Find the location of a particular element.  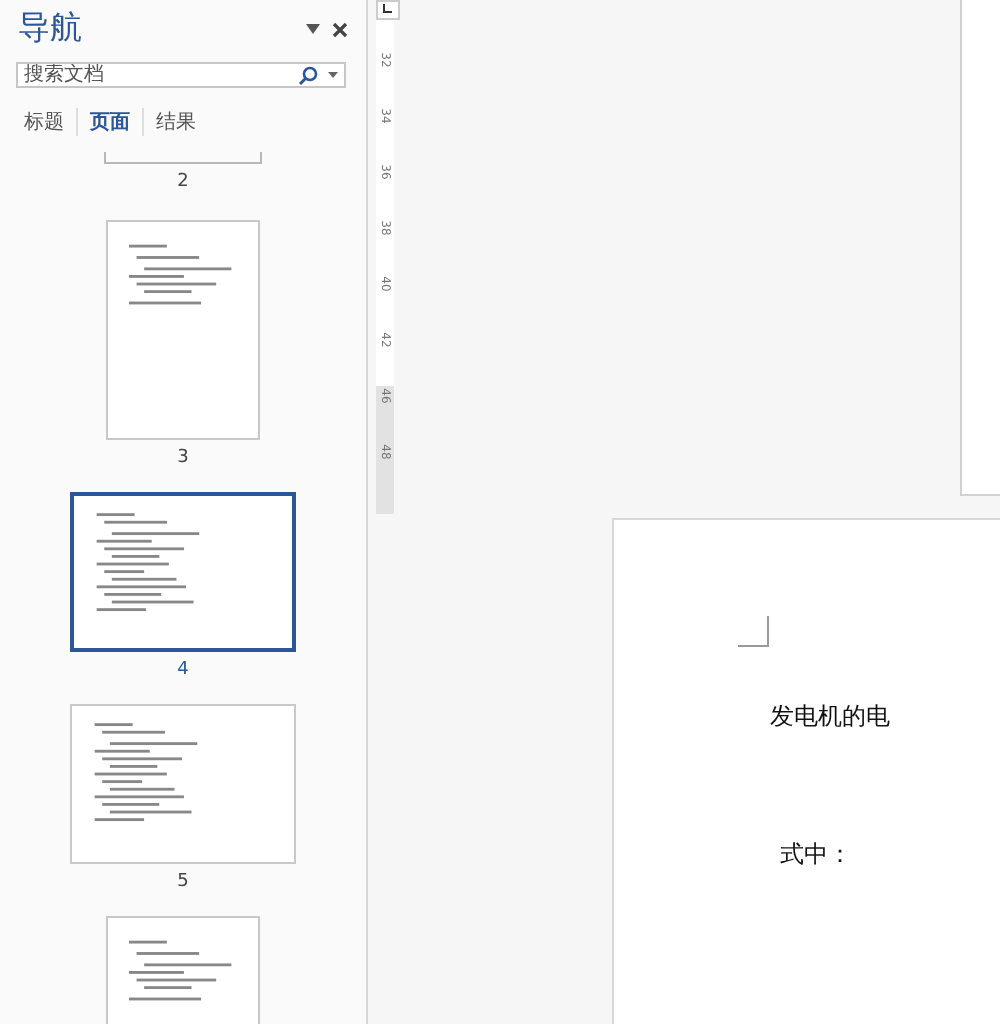

page-number: 2 is located at coordinates (183, 182).